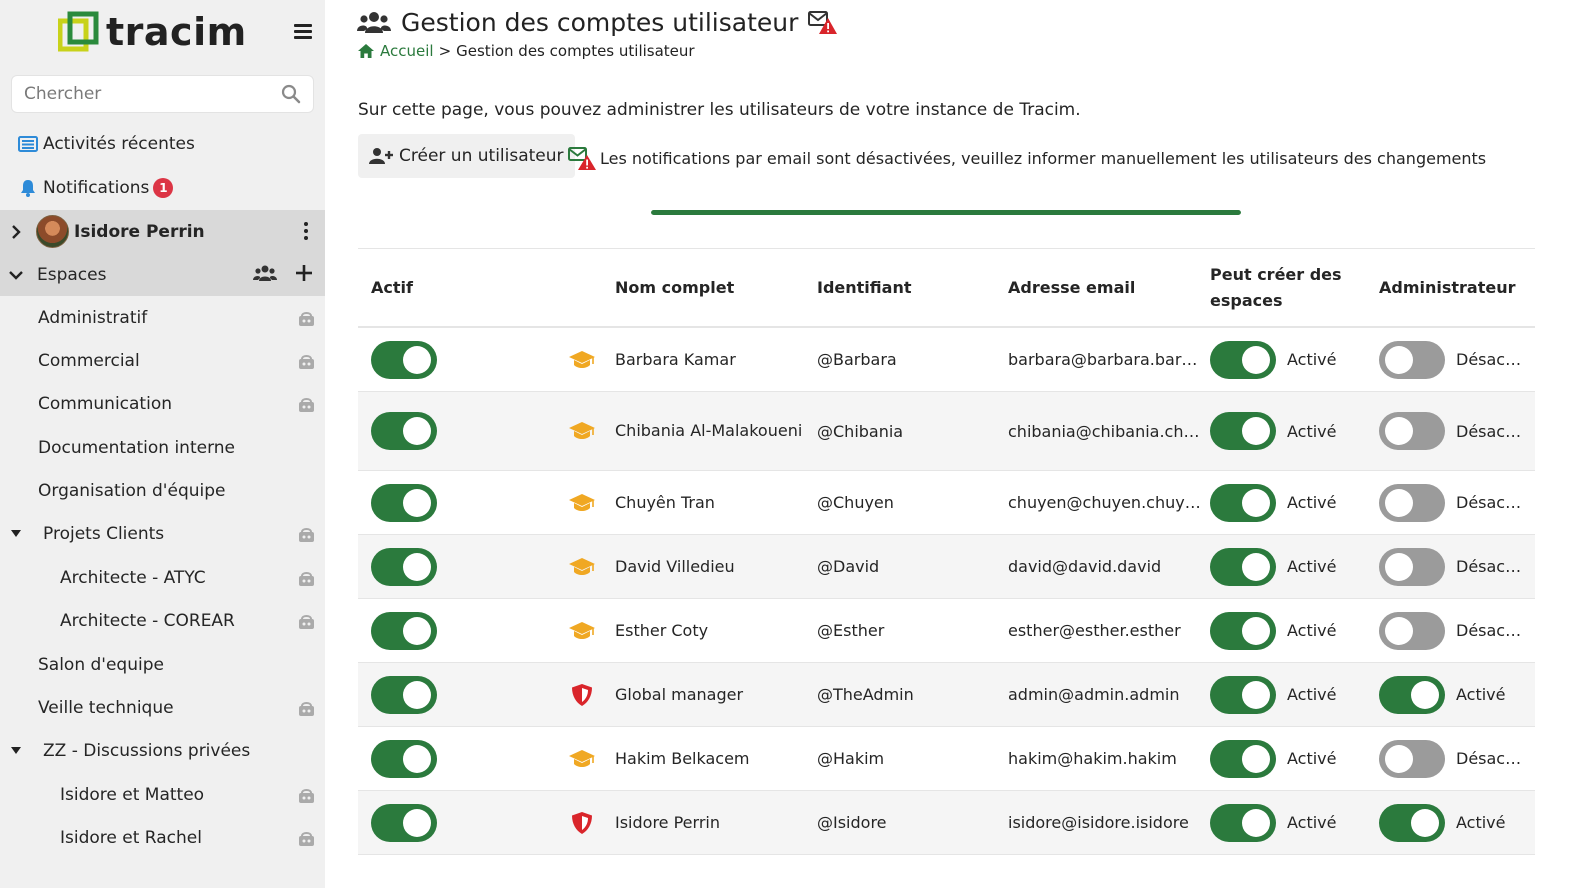 Image resolution: width=1578 pixels, height=888 pixels. I want to click on plus-icon, so click(304, 273).